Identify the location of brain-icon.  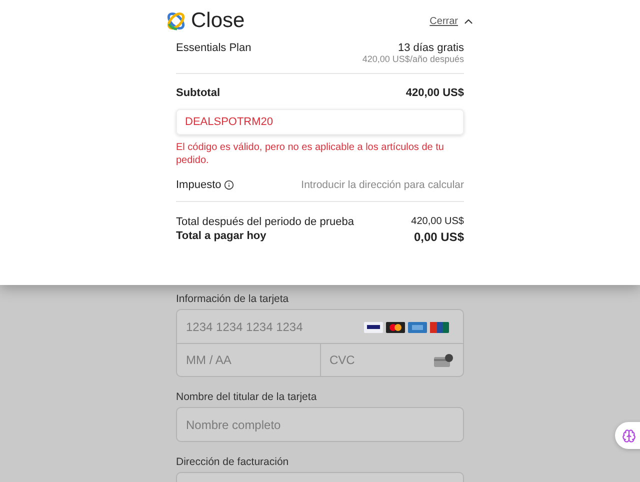
(629, 435).